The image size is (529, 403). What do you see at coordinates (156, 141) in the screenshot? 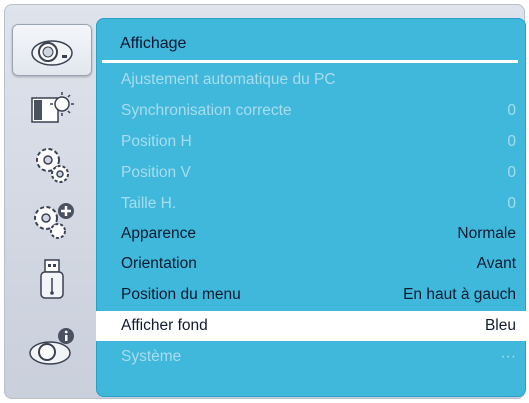
I see `row-label: Position H` at bounding box center [156, 141].